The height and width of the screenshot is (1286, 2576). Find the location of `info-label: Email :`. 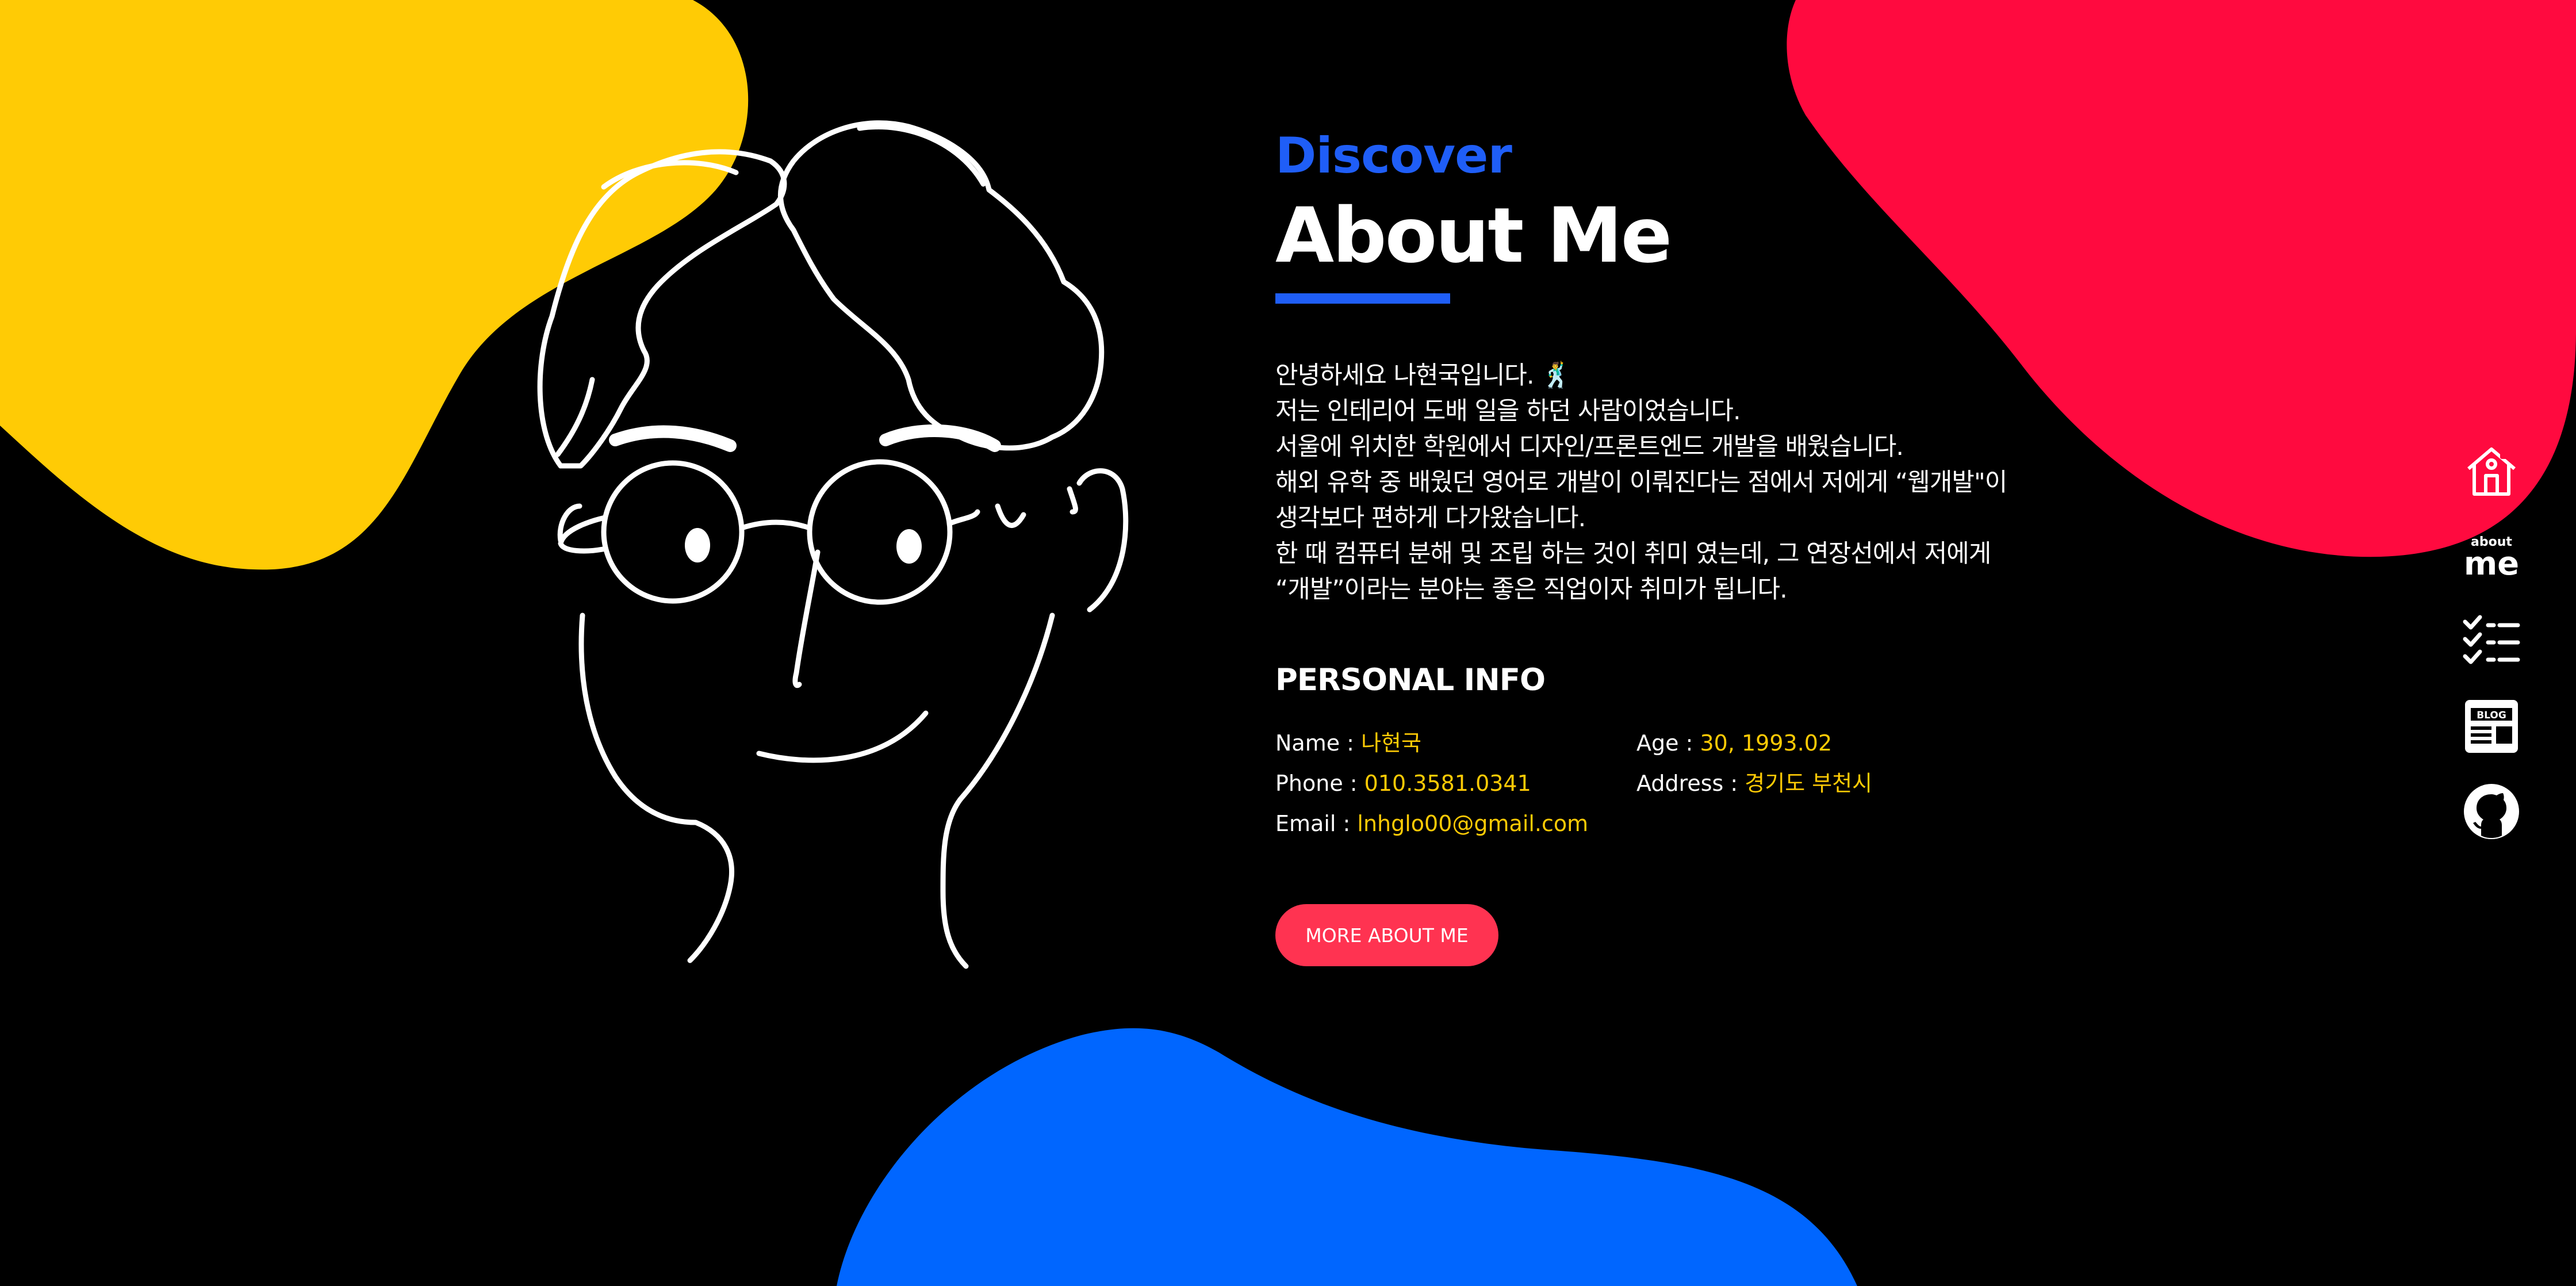

info-label: Email : is located at coordinates (1316, 824).